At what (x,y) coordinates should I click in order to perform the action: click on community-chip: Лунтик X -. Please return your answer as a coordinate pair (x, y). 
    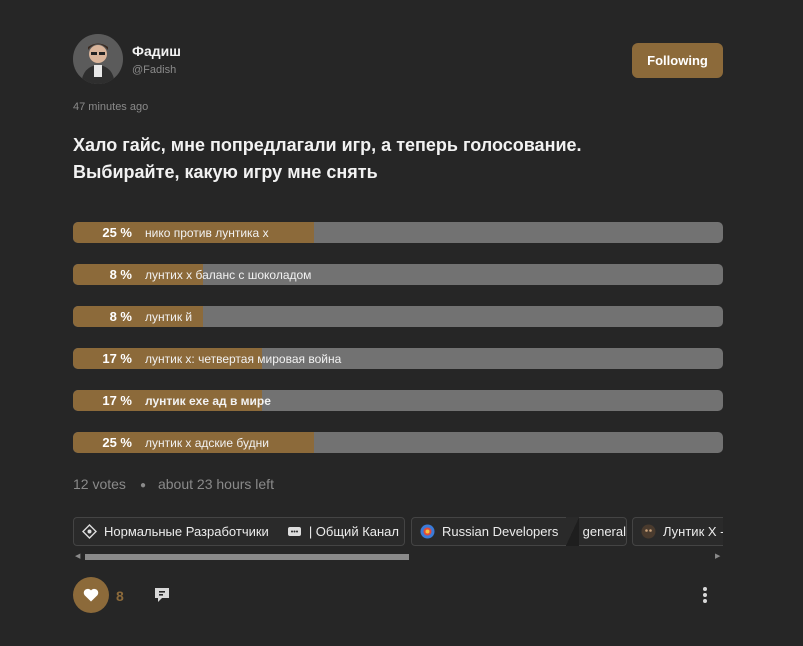
    Looking at the image, I should click on (677, 531).